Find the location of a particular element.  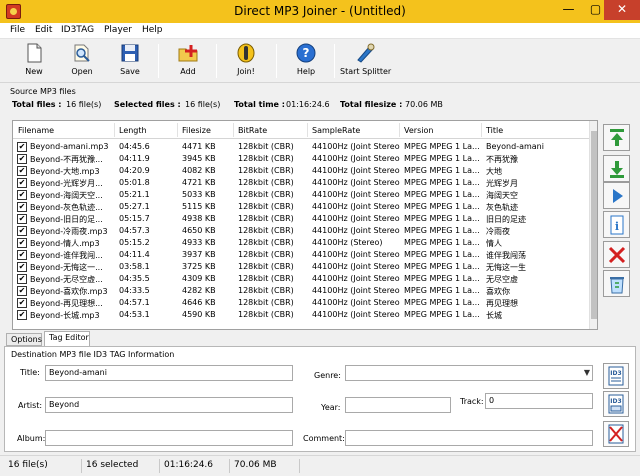

comment-input is located at coordinates (469, 438).